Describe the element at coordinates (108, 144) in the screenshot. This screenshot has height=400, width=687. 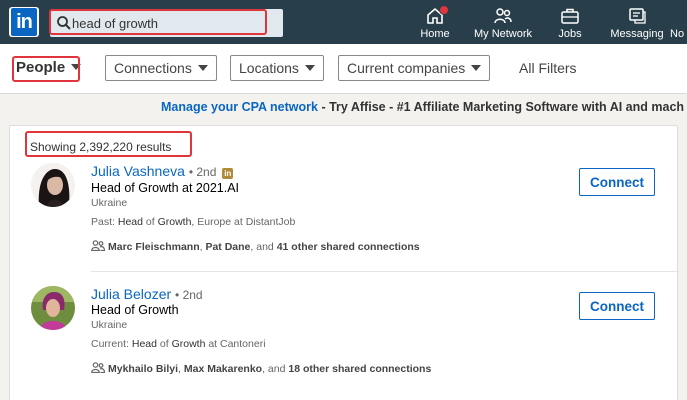
I see `results-count-highlight-box` at that location.